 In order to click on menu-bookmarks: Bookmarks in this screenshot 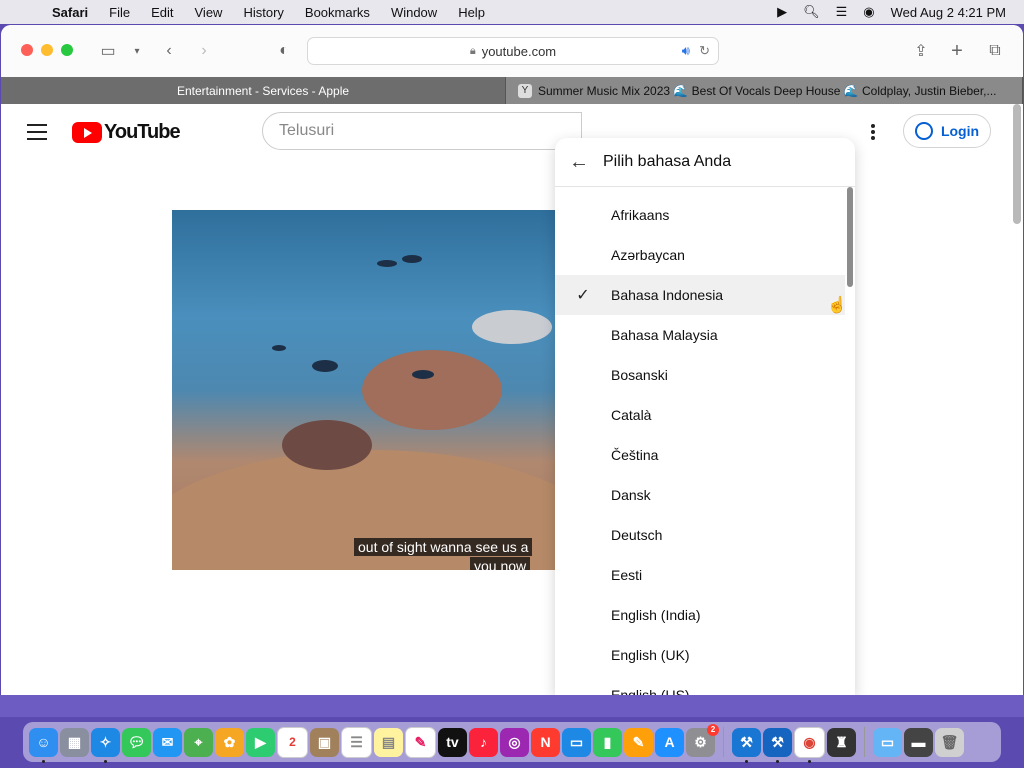, I will do `click(337, 12)`.